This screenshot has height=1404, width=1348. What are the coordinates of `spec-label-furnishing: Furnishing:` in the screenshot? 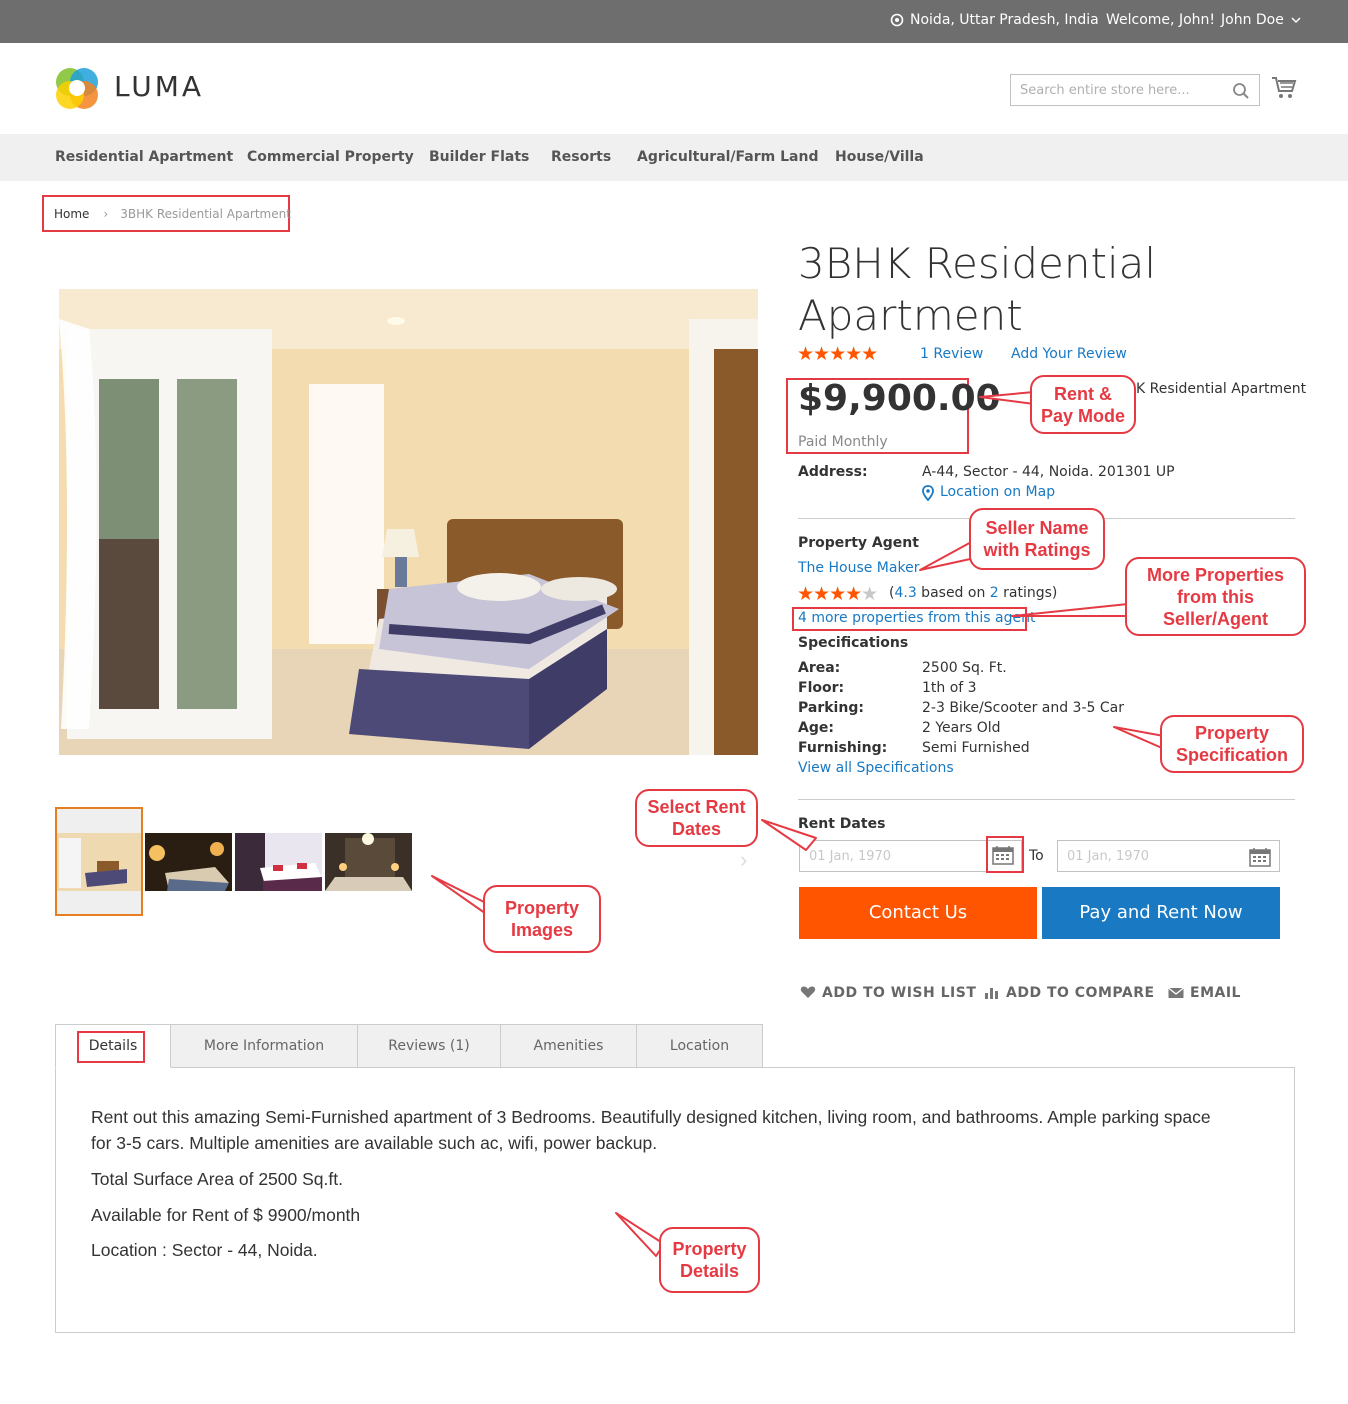 It's located at (843, 748).